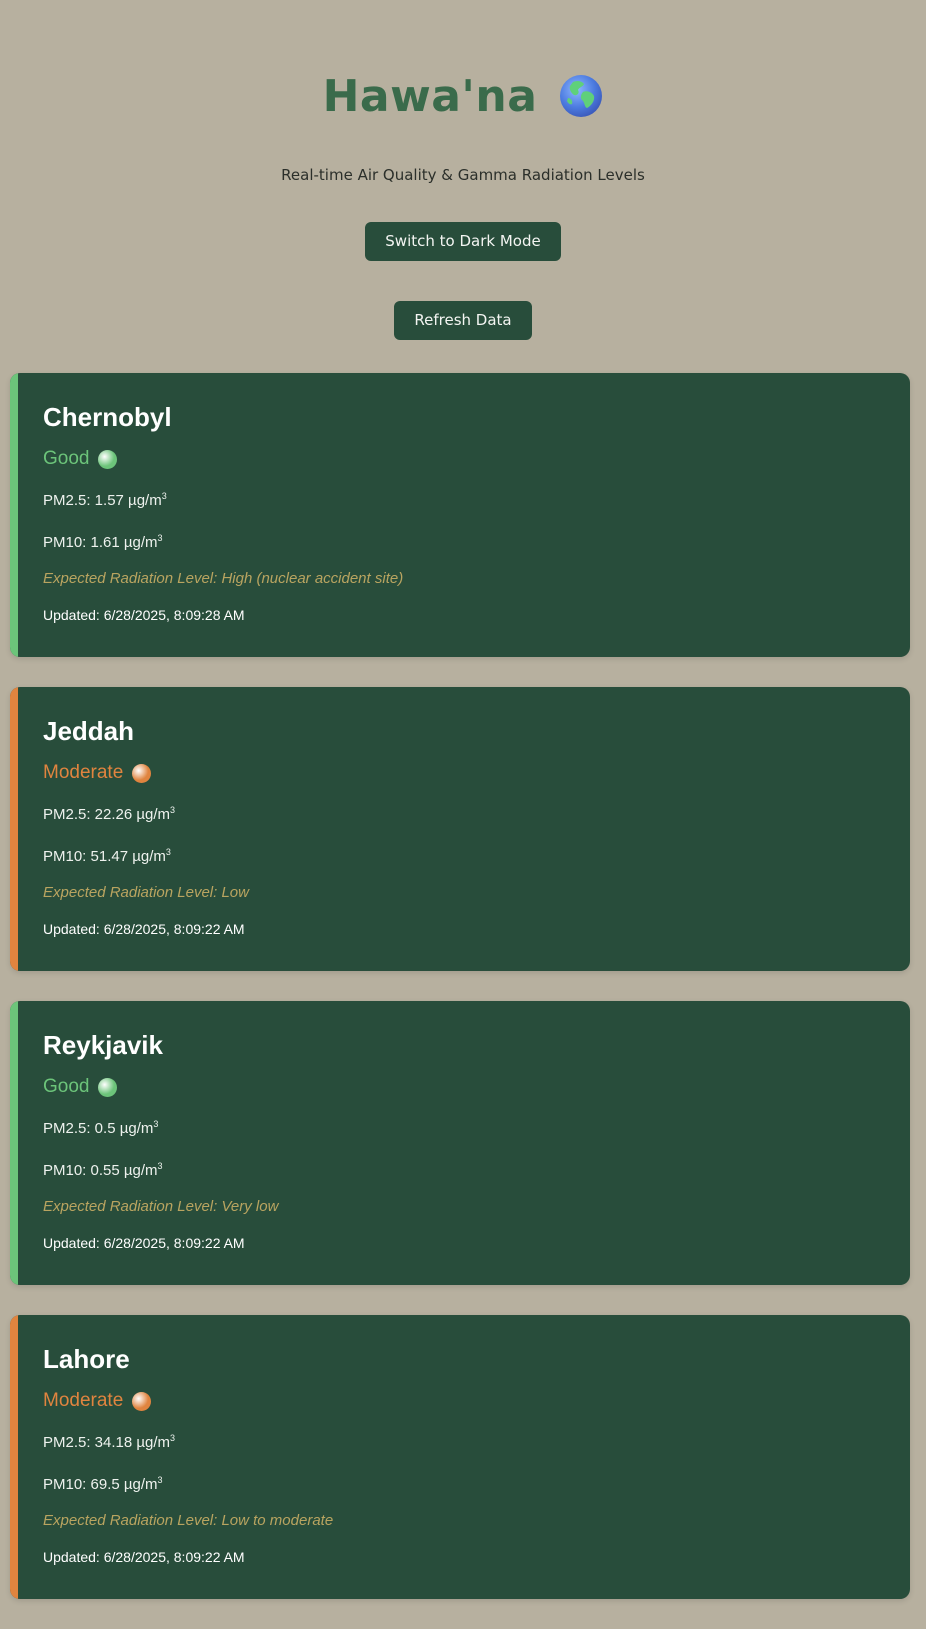  What do you see at coordinates (107, 417) in the screenshot?
I see `city-name: Chernobyl` at bounding box center [107, 417].